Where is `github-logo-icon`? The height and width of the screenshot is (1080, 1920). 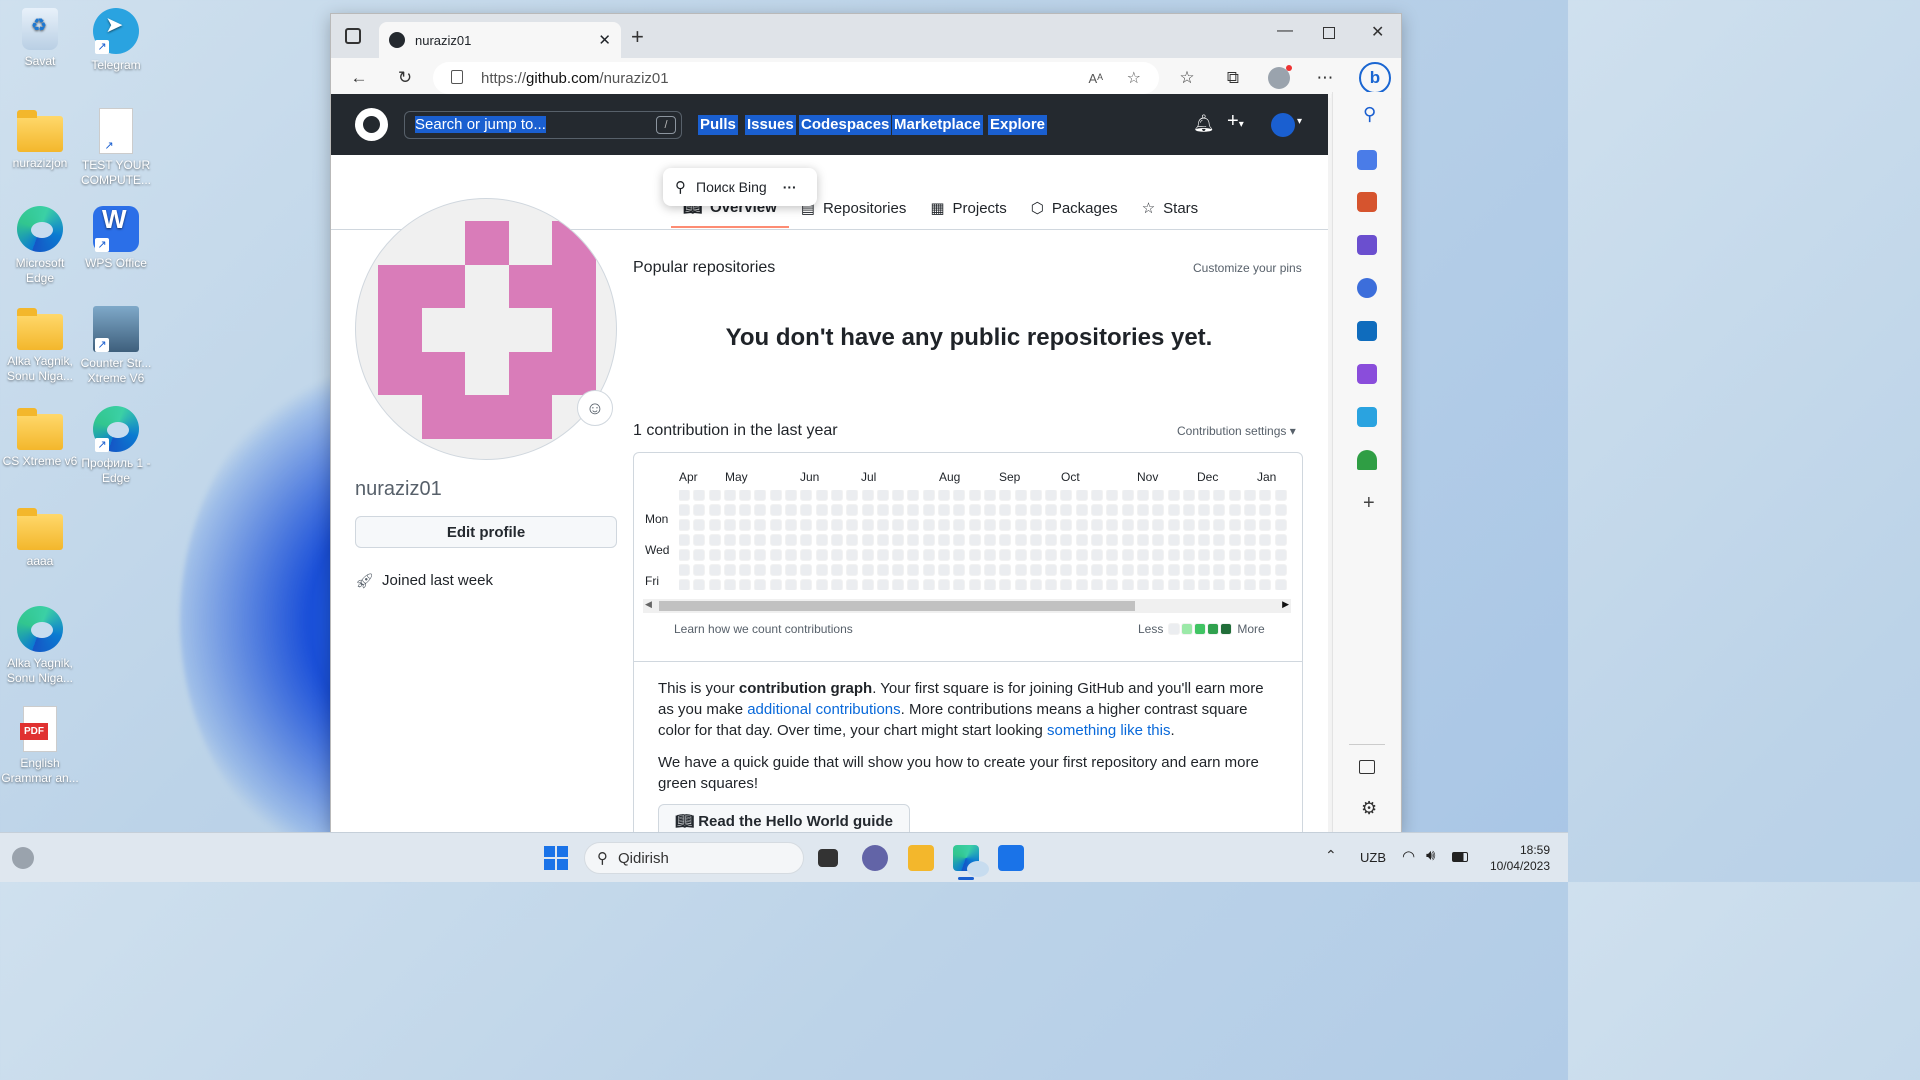 github-logo-icon is located at coordinates (371, 124).